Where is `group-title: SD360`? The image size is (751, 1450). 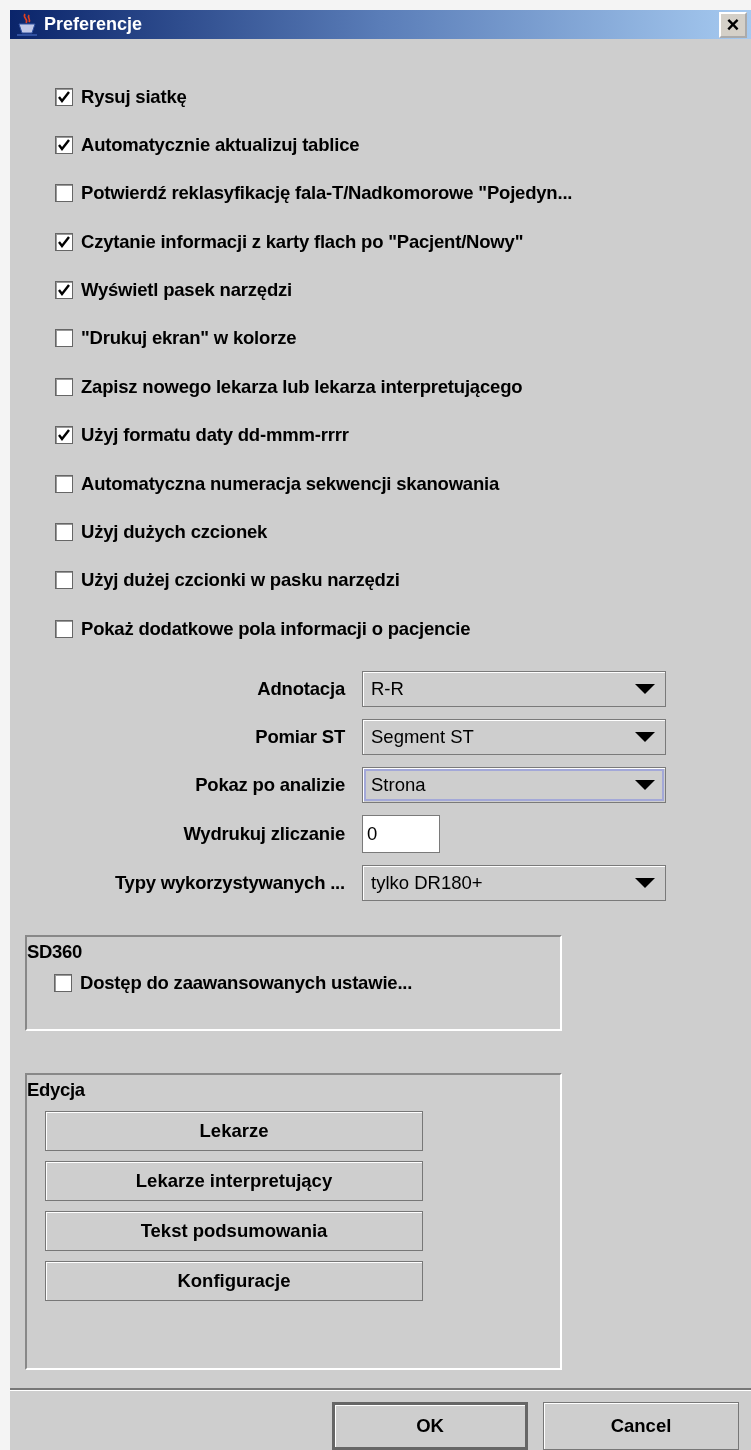 group-title: SD360 is located at coordinates (55, 951).